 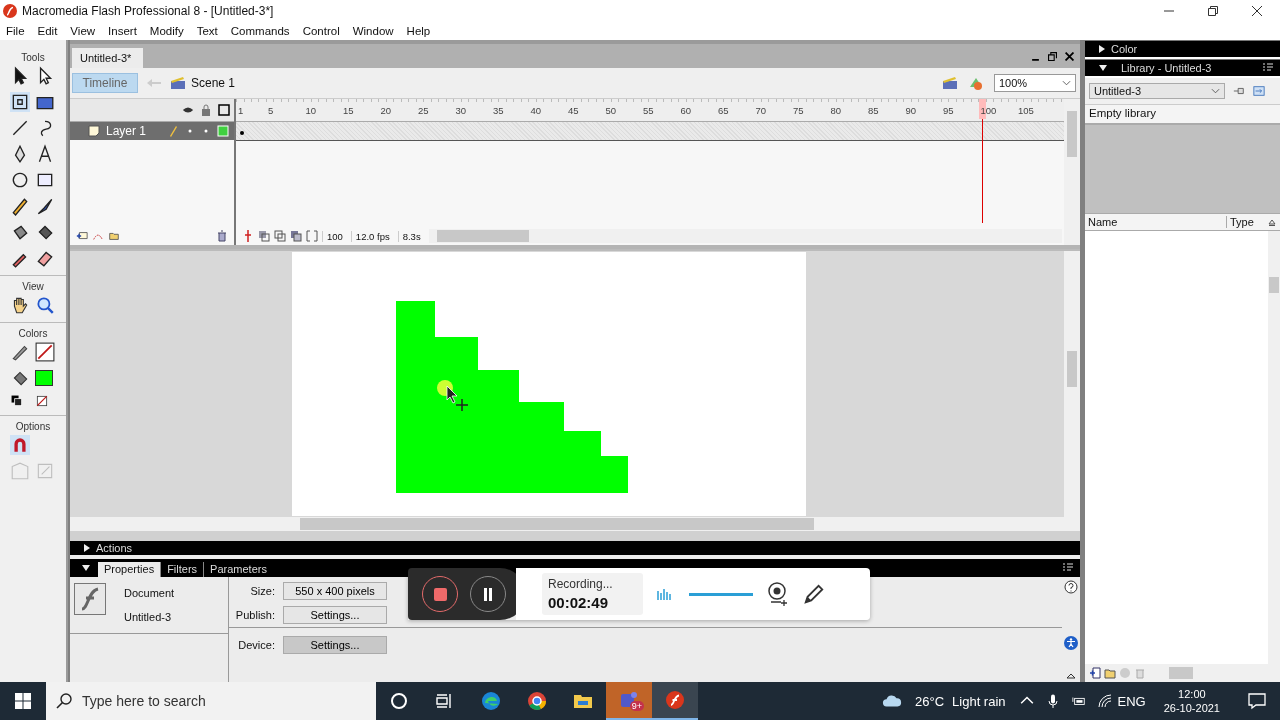 I want to click on frame-number: 60, so click(x=686, y=110).